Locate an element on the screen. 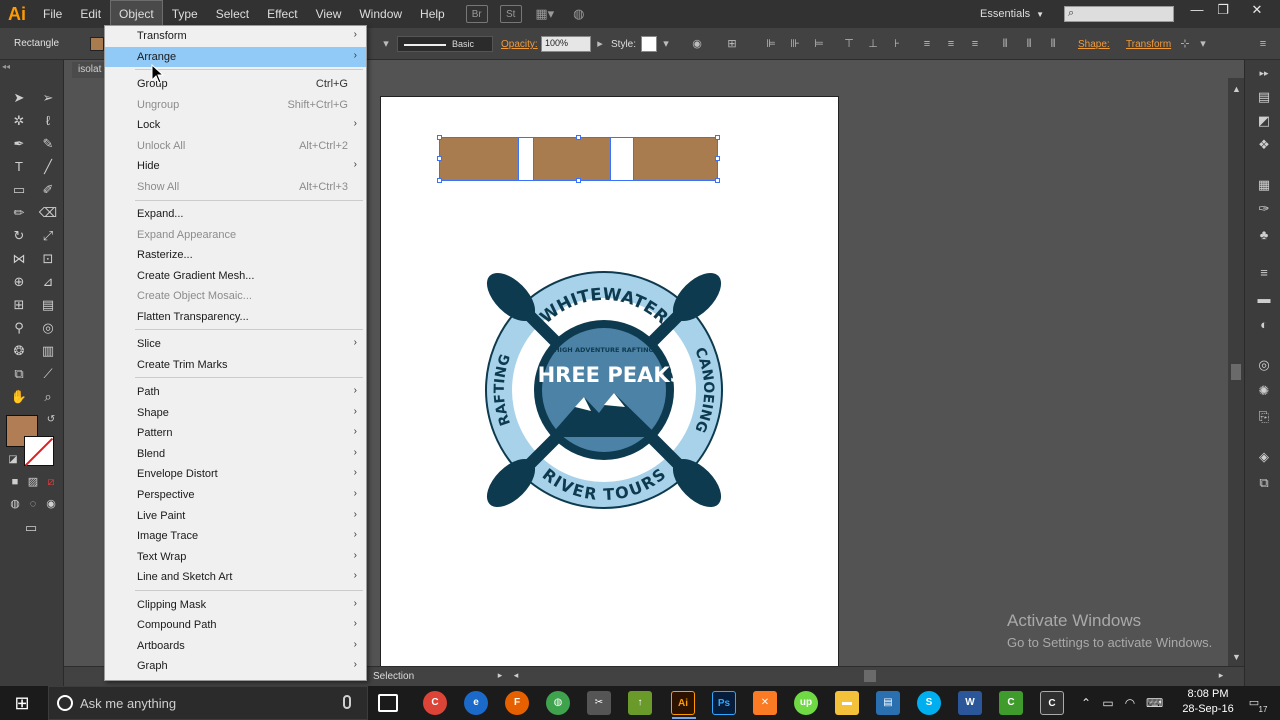  menu-file: File is located at coordinates (52, 14).